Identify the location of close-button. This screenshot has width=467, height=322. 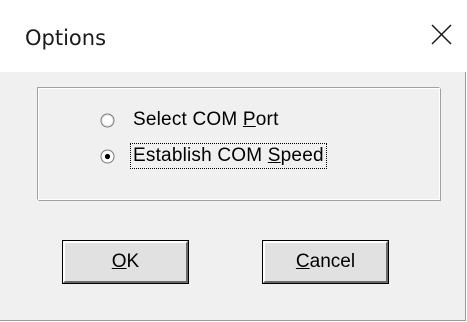
(440, 34).